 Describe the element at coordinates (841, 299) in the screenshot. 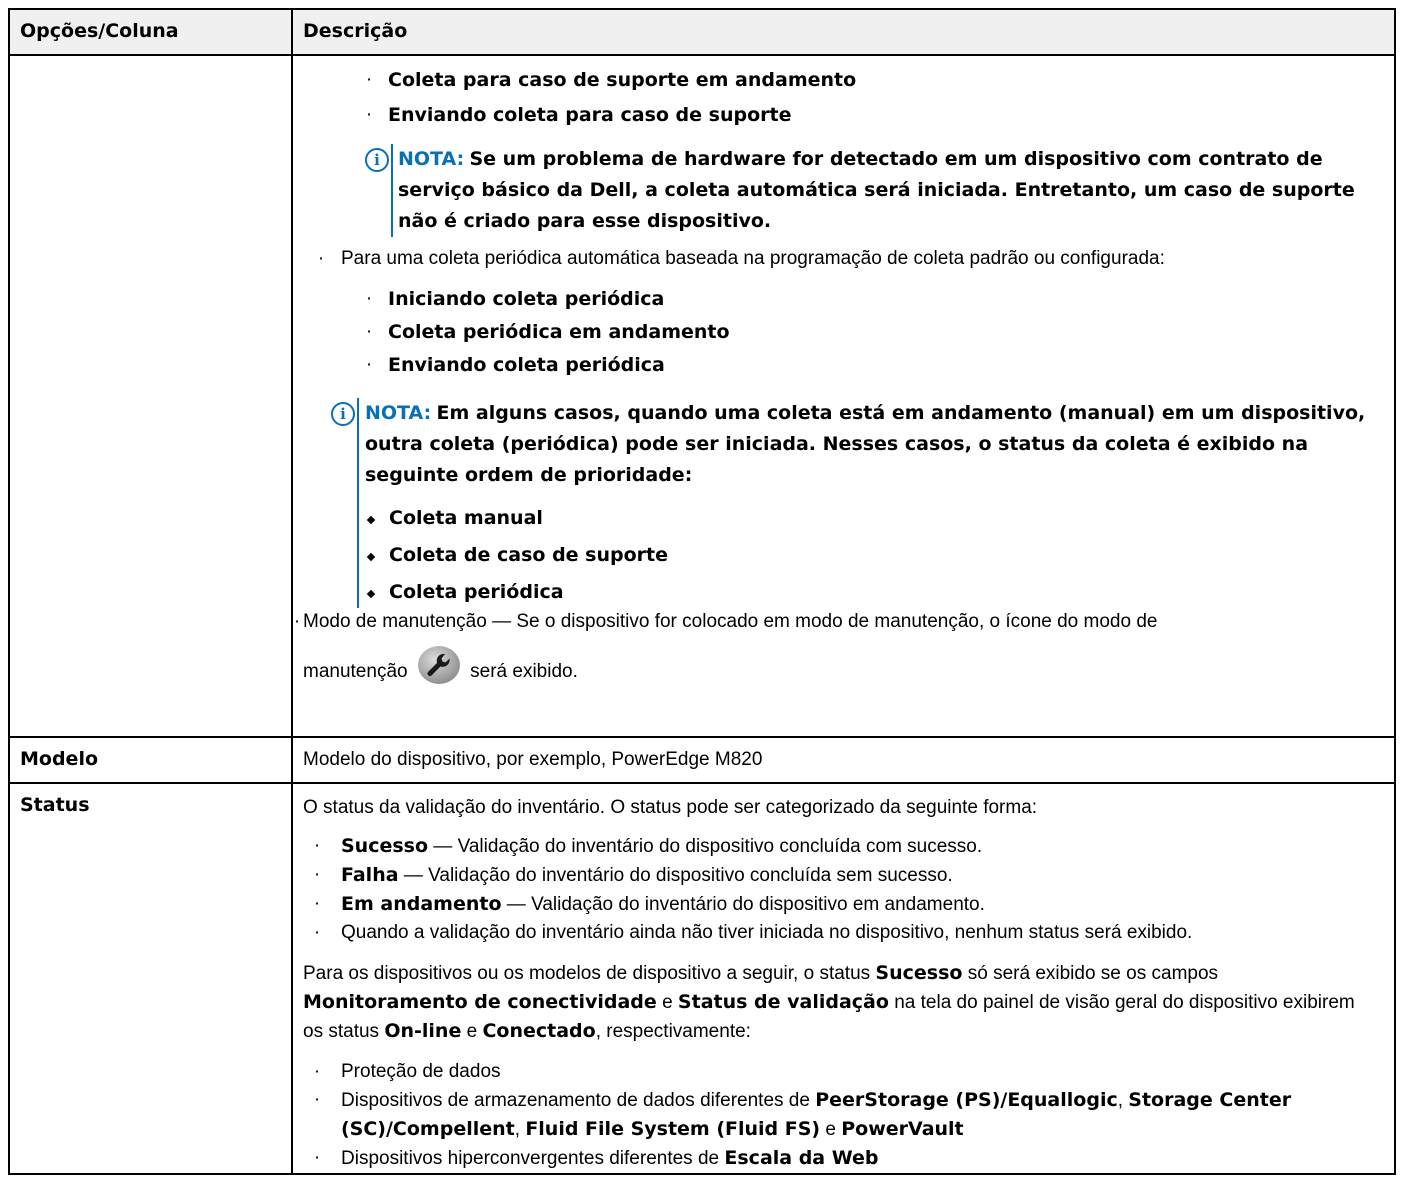

I see `list-item: · Iniciando coleta periódica` at that location.